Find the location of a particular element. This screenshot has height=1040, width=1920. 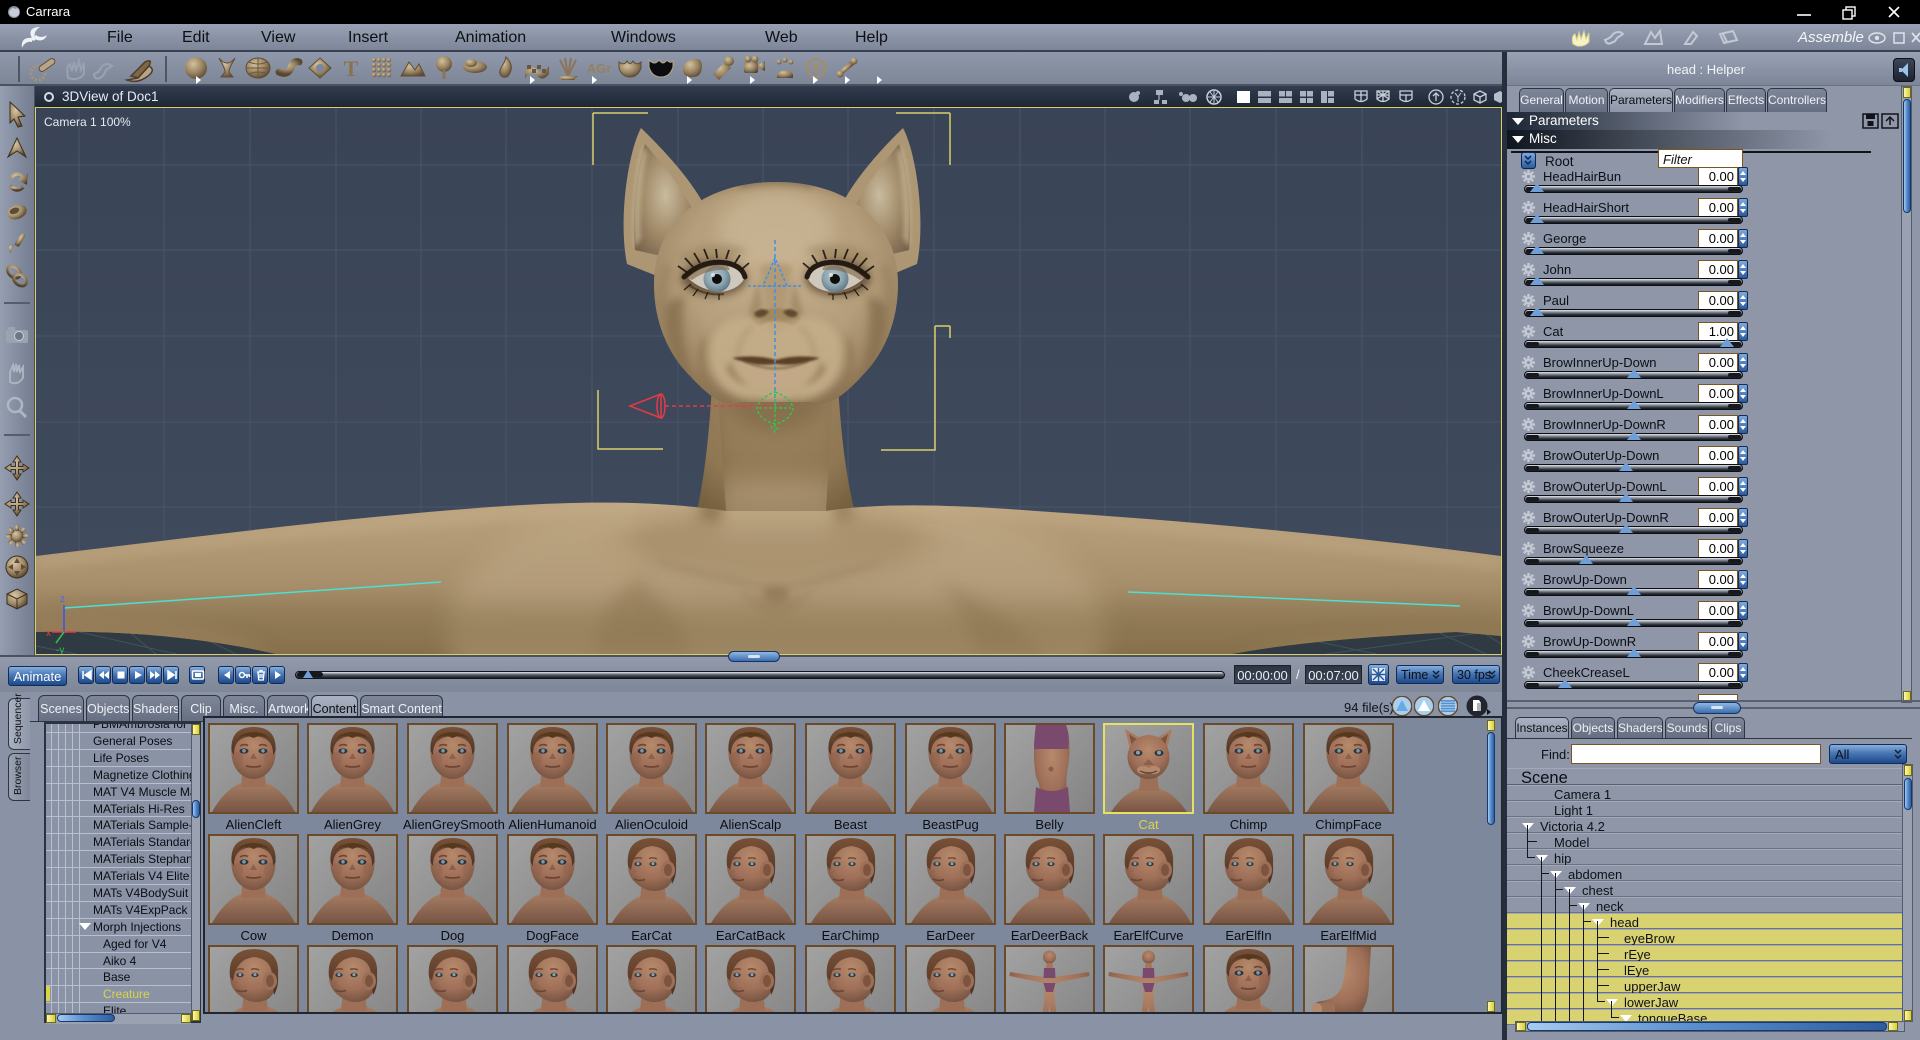

svg-text: AGr is located at coordinates (599, 68).